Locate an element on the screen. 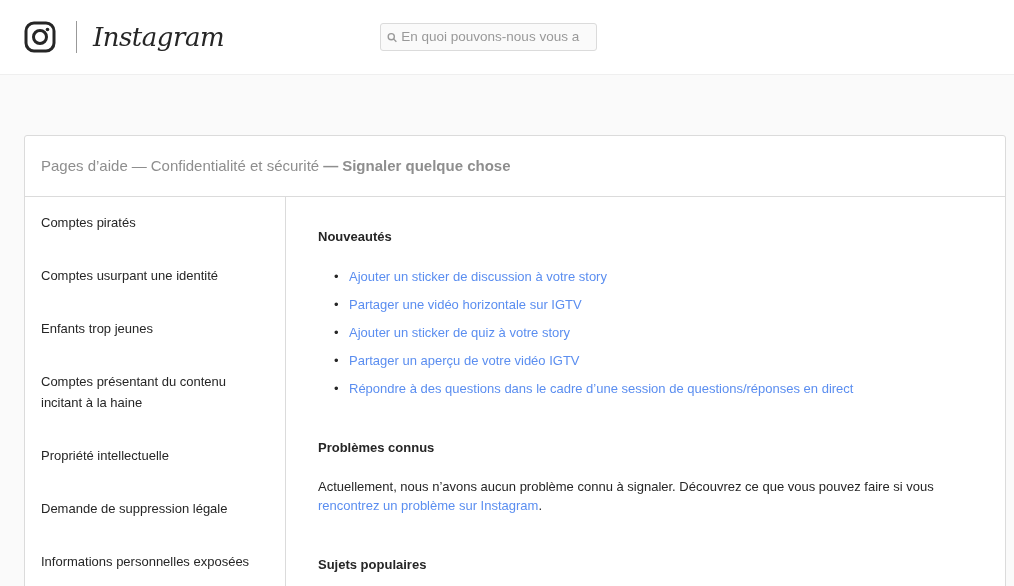 The image size is (1014, 586). paragraph: Actuellement, nous n’avons aucun problème connu à signaler. Découvrez ce que vous pouvez faire si vous rencontrez un problème sur Instagram. is located at coordinates (626, 496).